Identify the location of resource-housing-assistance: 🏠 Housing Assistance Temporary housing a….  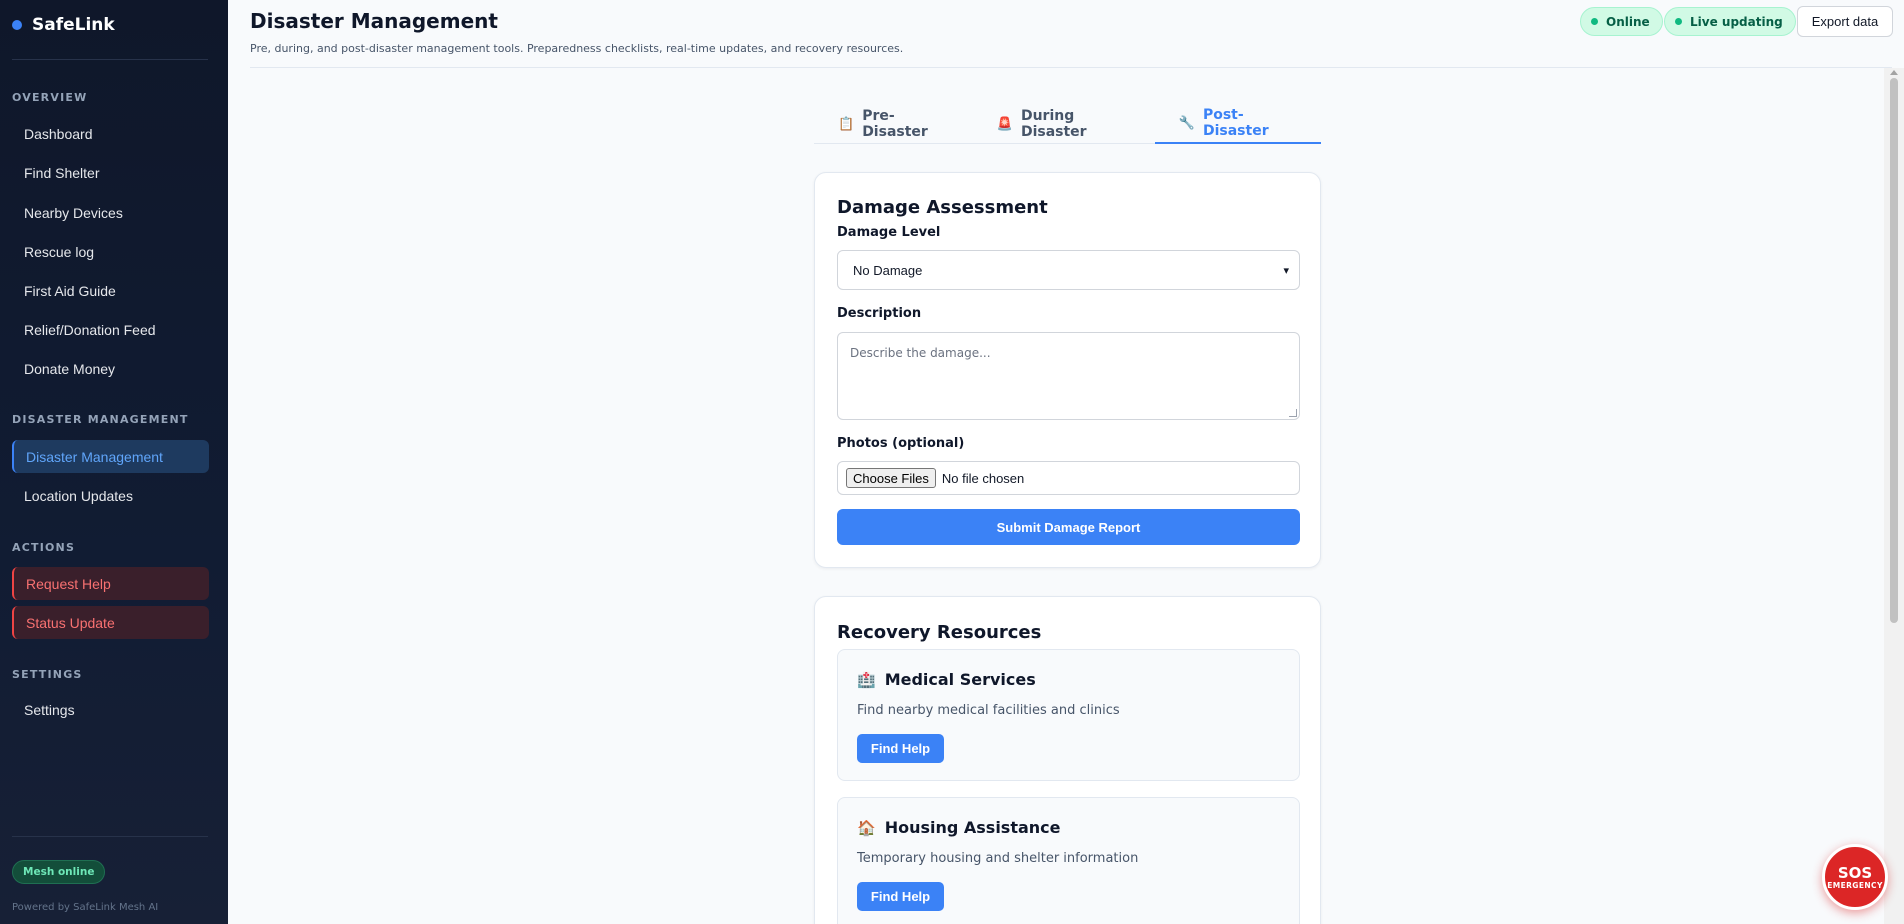
(1068, 860).